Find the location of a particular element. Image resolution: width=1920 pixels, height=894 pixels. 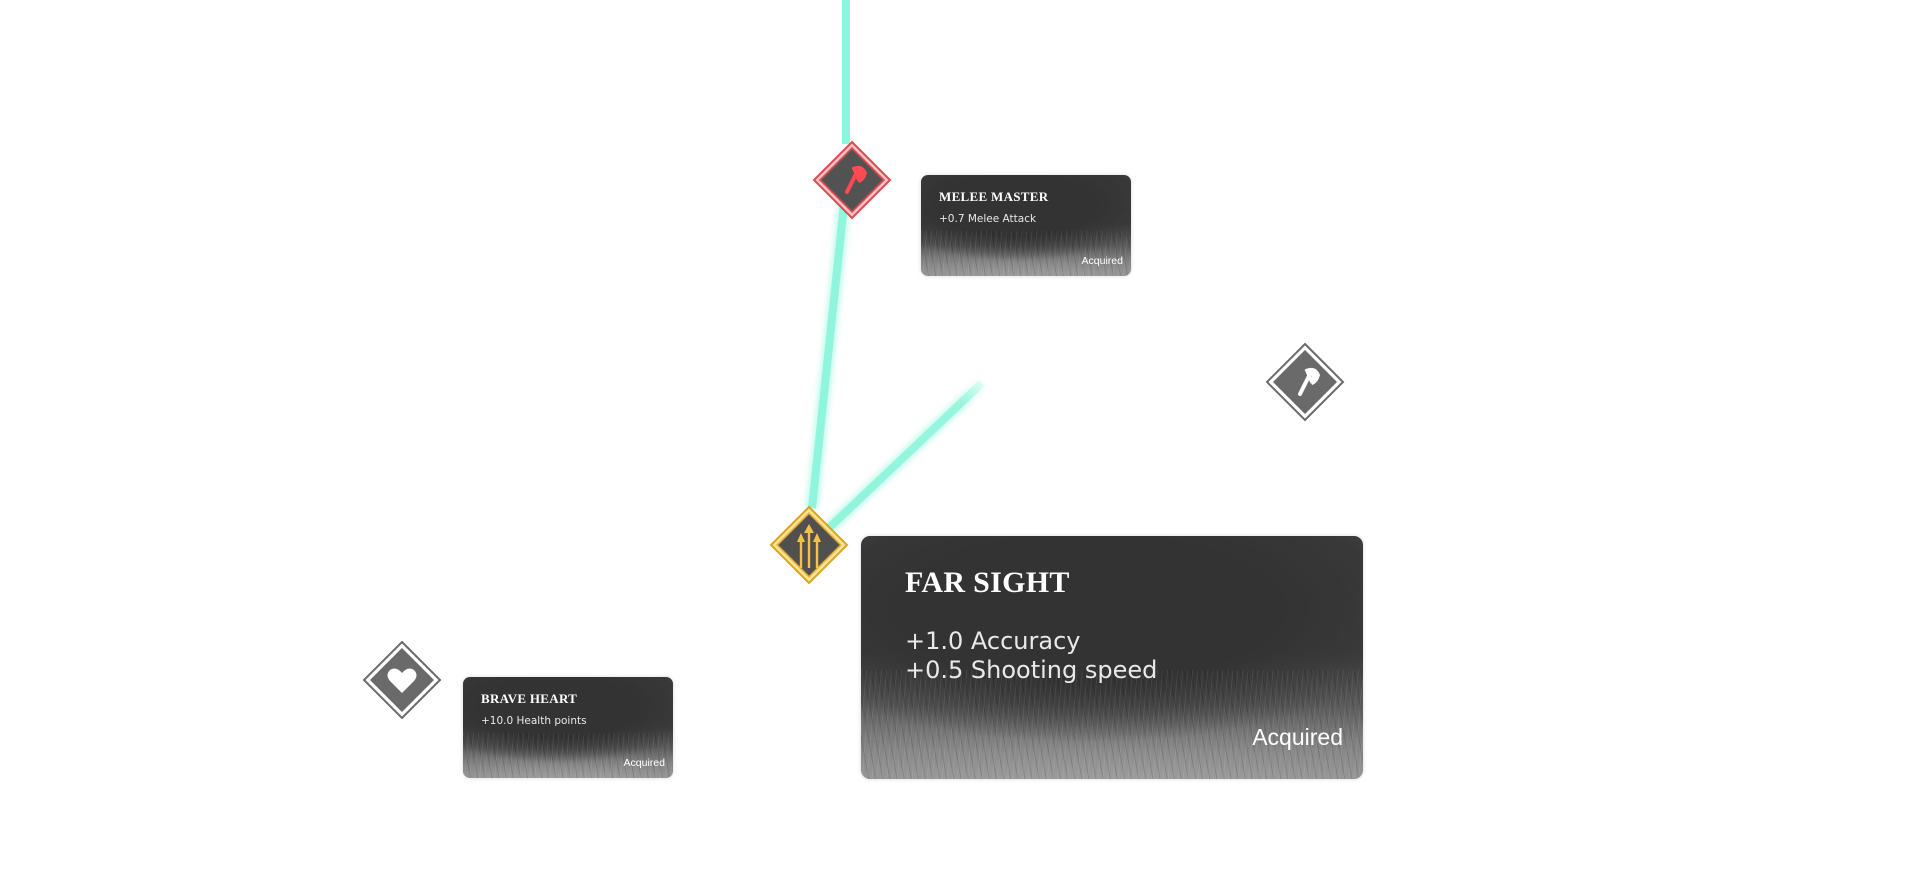

heart-icon is located at coordinates (402, 680).